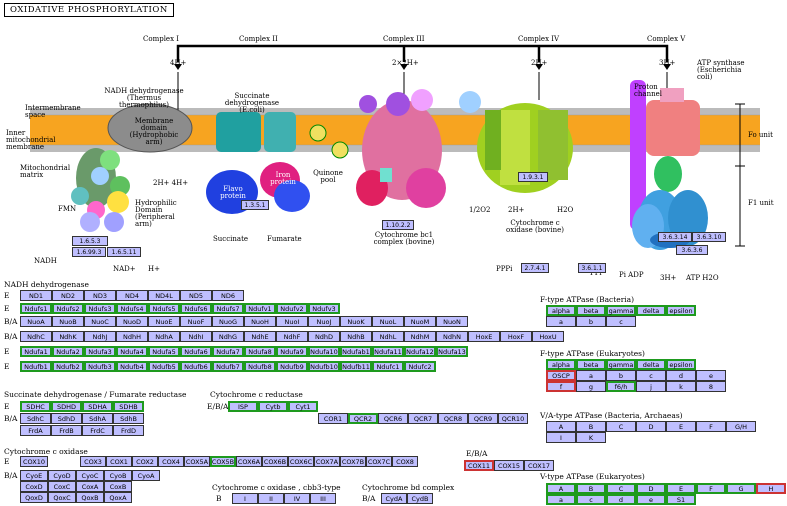 The height and width of the screenshot is (506, 787). I want to click on gene-box: COX10, so click(34, 461).